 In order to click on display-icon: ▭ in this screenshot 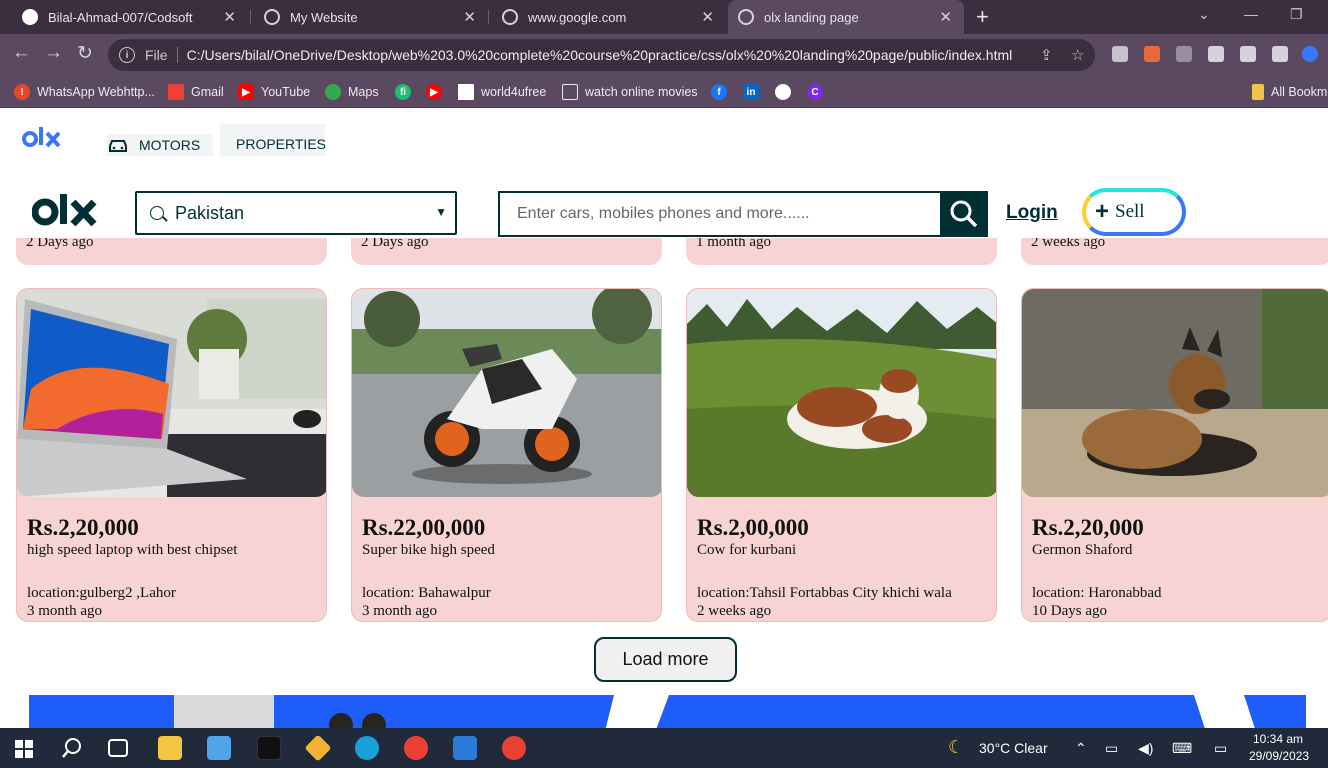, I will do `click(1220, 748)`.